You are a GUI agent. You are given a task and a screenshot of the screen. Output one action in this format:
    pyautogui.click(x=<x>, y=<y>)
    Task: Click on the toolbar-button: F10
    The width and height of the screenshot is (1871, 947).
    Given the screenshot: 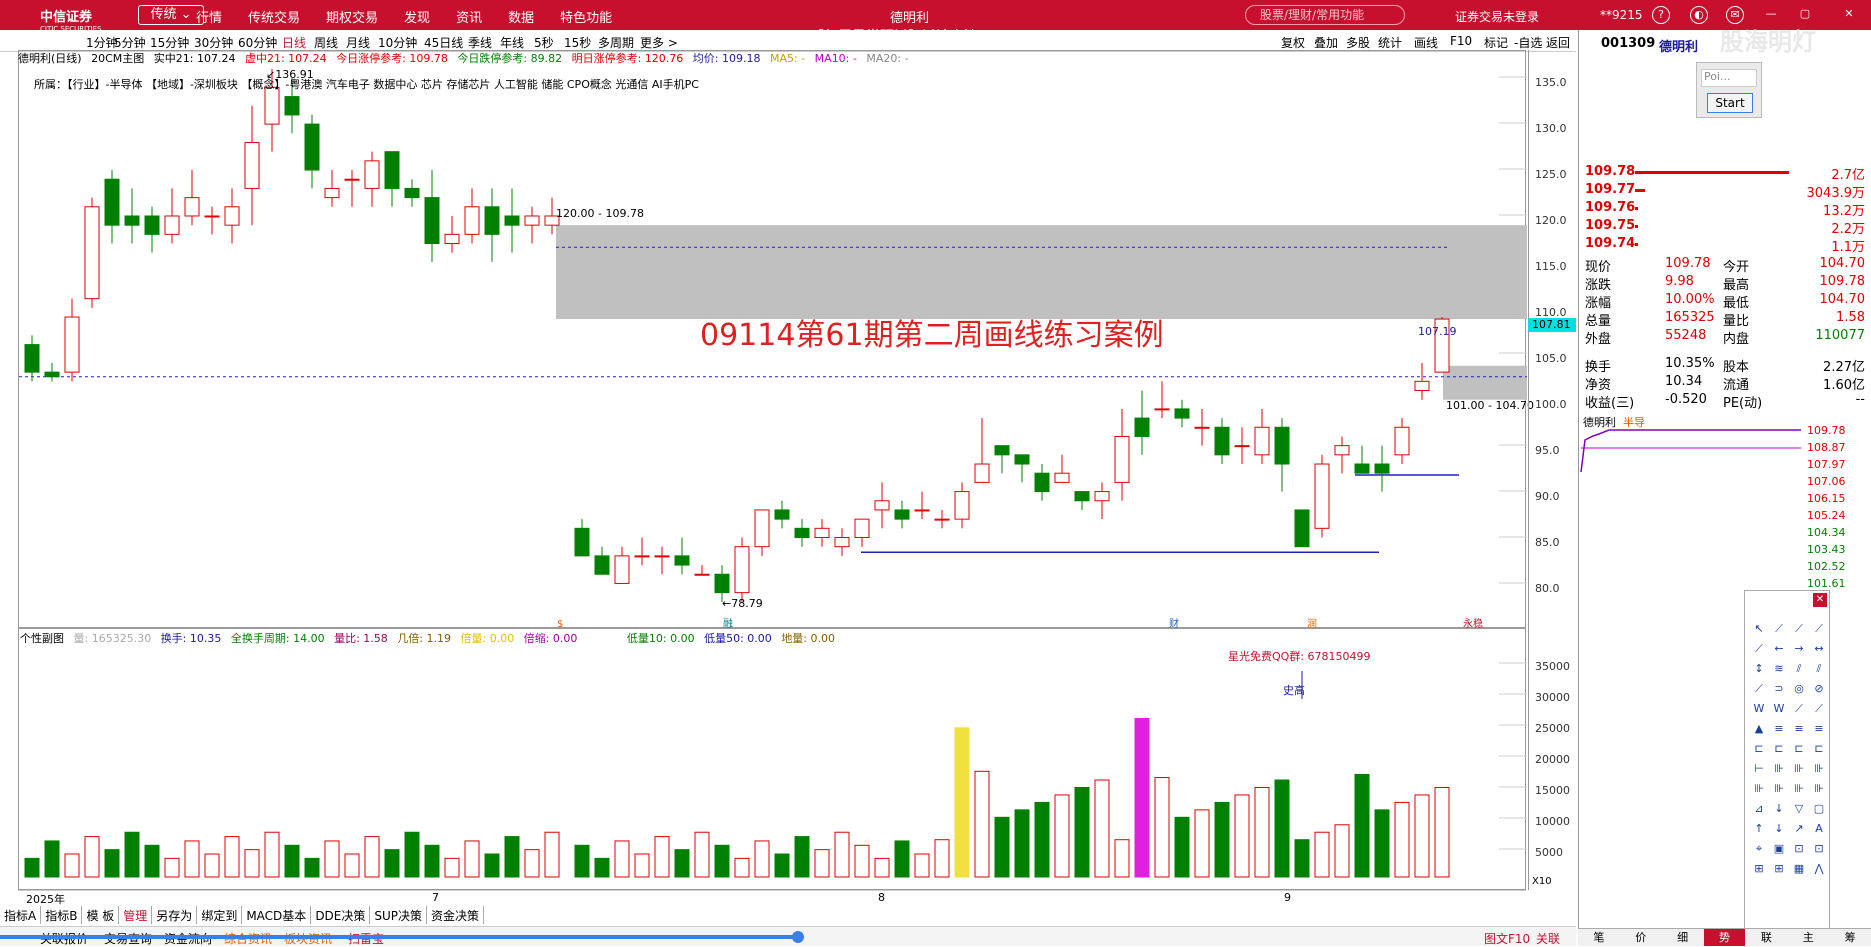 What is the action you would take?
    pyautogui.click(x=1461, y=41)
    